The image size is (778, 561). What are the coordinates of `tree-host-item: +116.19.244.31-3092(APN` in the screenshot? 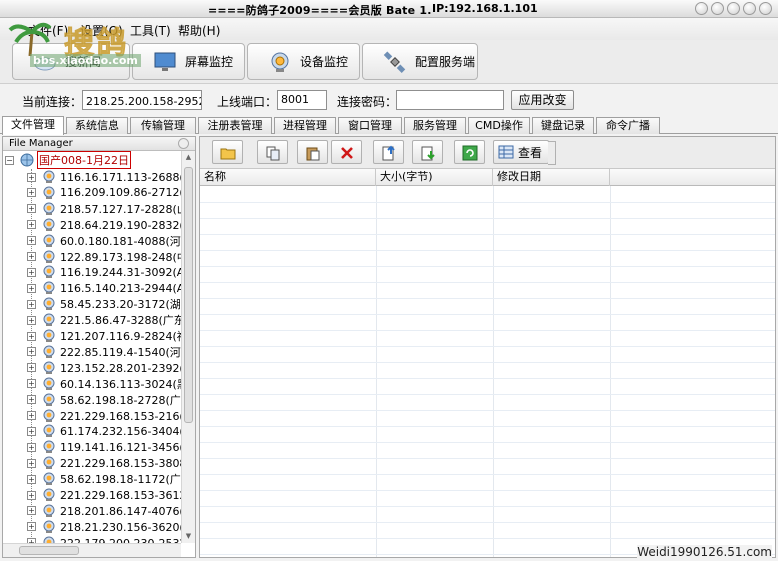 It's located at (104, 272).